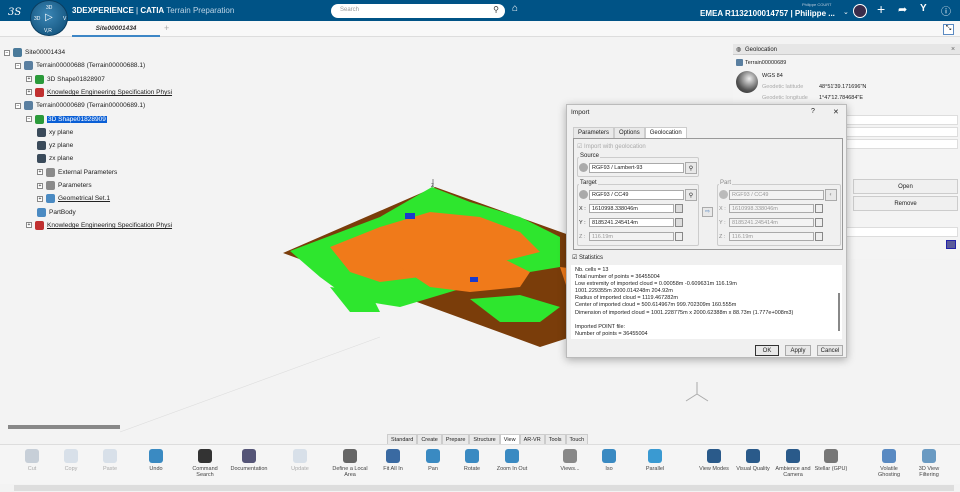 This screenshot has height=492, width=960. What do you see at coordinates (350, 463) in the screenshot?
I see `tool-define-a-local-area: Define a Local Area` at bounding box center [350, 463].